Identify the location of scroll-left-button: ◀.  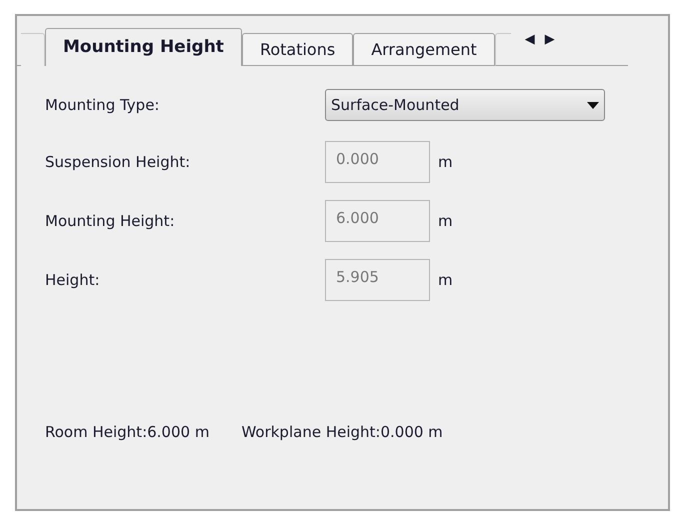
(529, 40).